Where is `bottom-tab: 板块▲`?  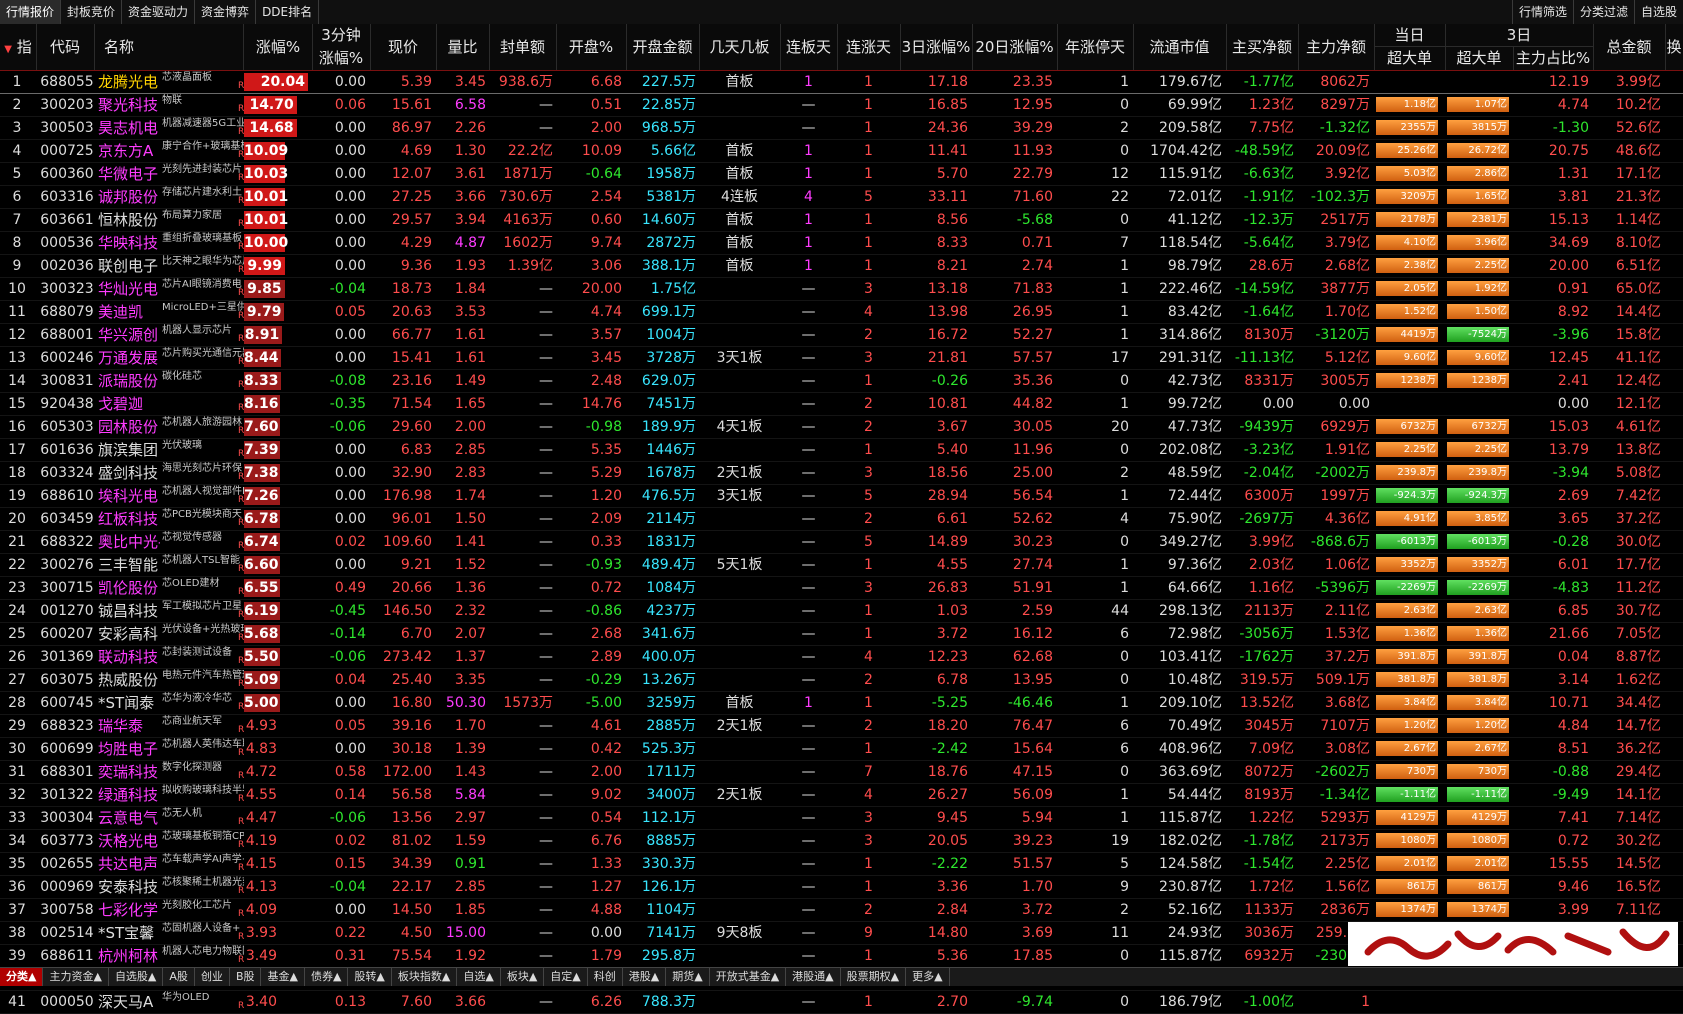 bottom-tab: 板块▲ is located at coordinates (523, 977).